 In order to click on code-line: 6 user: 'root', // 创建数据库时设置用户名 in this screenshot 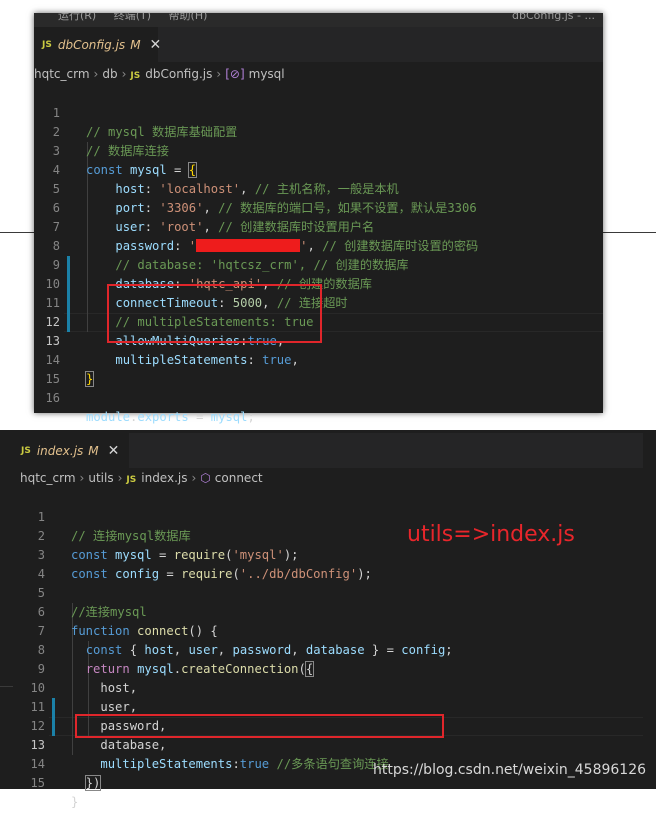, I will do `click(318, 207)`.